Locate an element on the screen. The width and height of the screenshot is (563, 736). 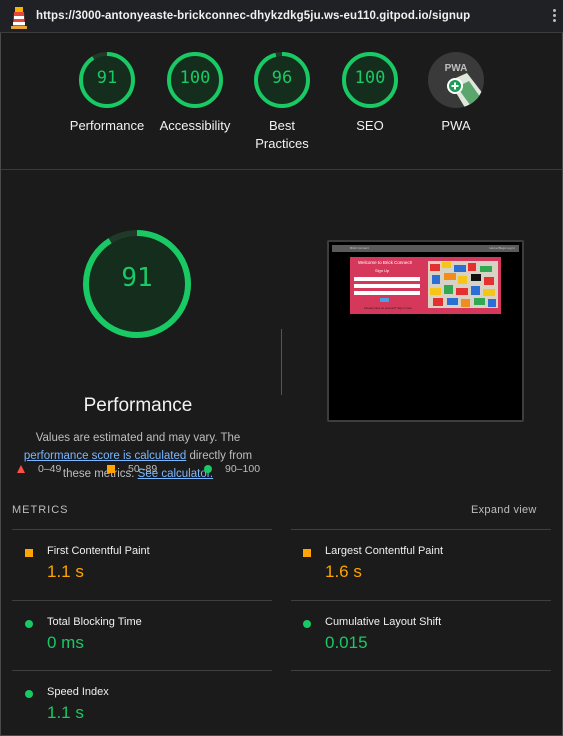
lighthouse-logo-icon is located at coordinates (19, 18).